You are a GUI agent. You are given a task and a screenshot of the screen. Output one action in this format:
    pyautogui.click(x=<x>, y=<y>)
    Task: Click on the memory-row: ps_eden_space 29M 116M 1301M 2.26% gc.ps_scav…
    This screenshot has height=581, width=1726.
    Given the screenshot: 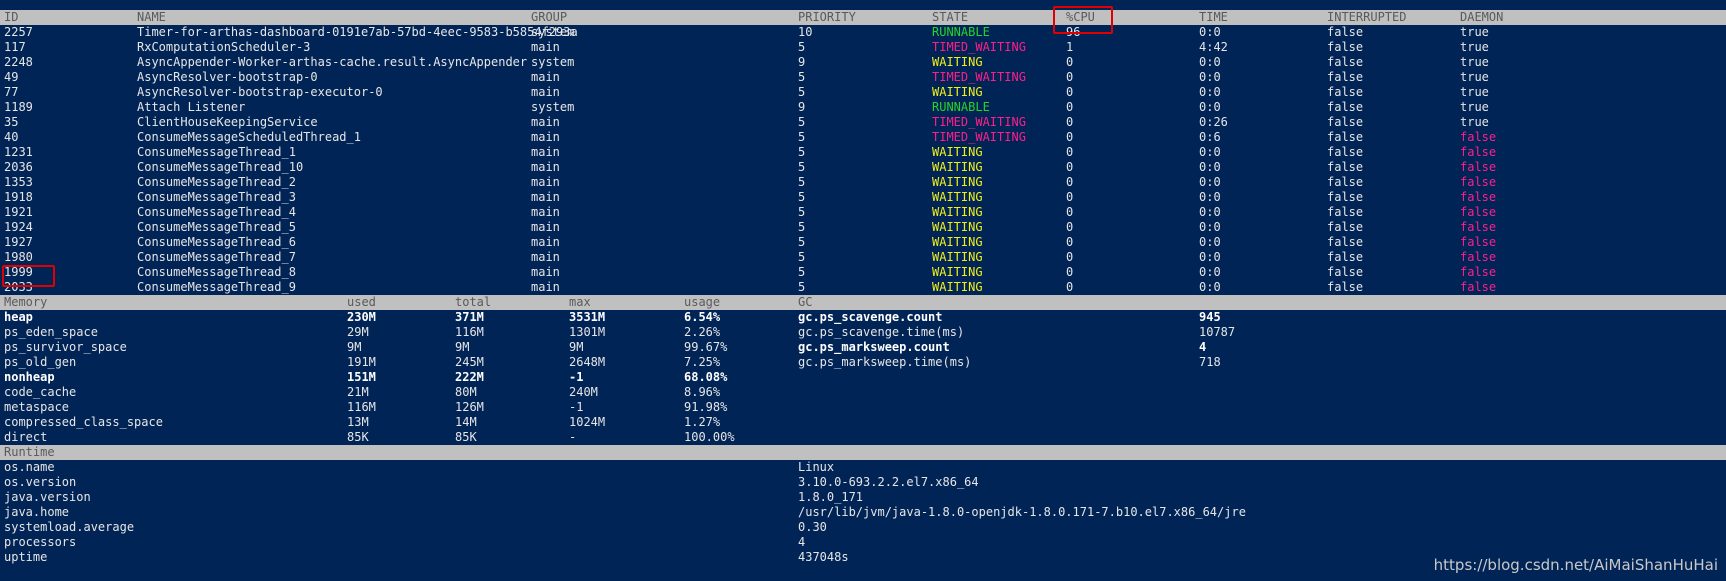 What is the action you would take?
    pyautogui.click(x=863, y=332)
    